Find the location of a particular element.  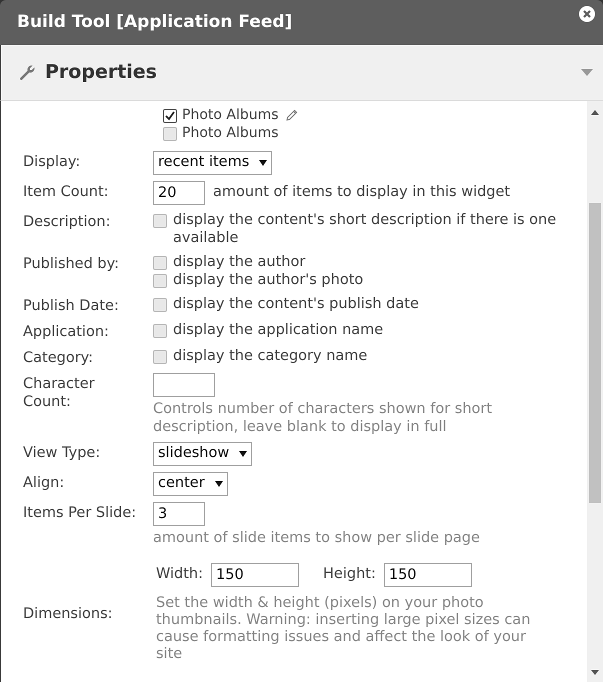

number-field: 20 is located at coordinates (179, 193).